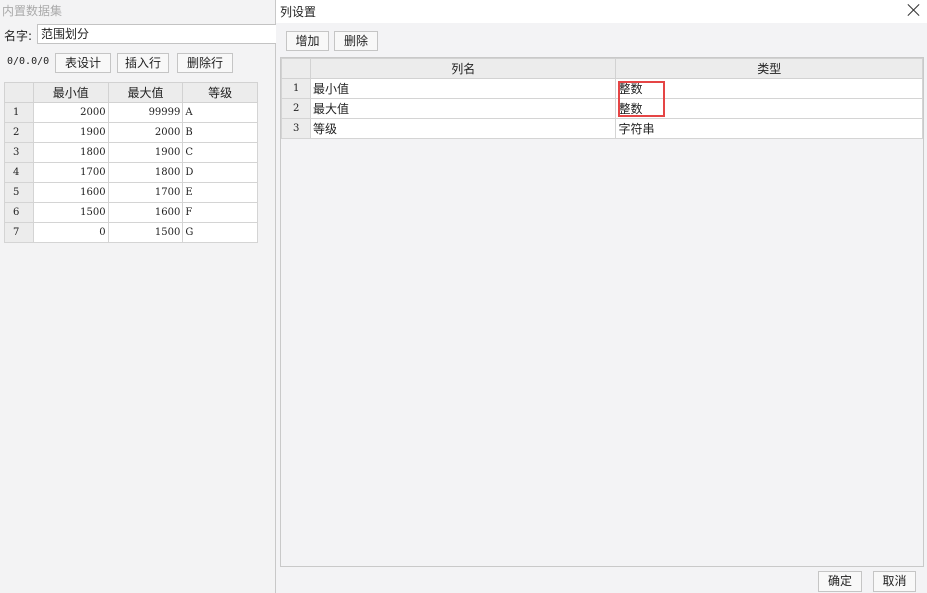 The image size is (927, 593). Describe the element at coordinates (143, 63) in the screenshot. I see `insert-row-button: 插入行` at that location.